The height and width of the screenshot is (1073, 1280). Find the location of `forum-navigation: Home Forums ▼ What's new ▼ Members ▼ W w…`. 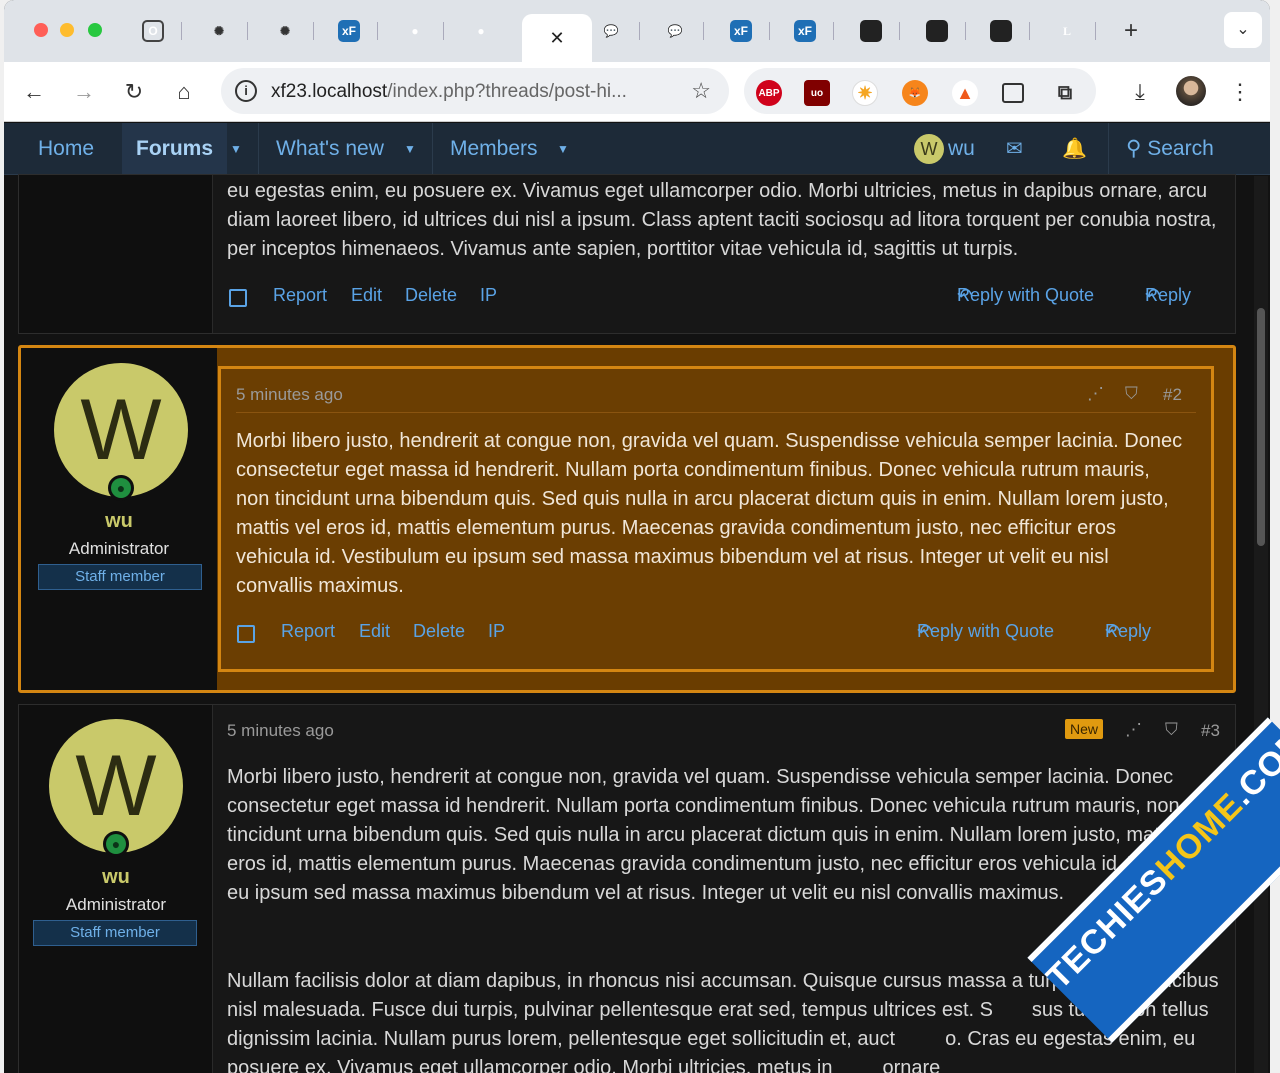

forum-navigation: Home Forums ▼ What's new ▼ Members ▼ W w… is located at coordinates (637, 149).